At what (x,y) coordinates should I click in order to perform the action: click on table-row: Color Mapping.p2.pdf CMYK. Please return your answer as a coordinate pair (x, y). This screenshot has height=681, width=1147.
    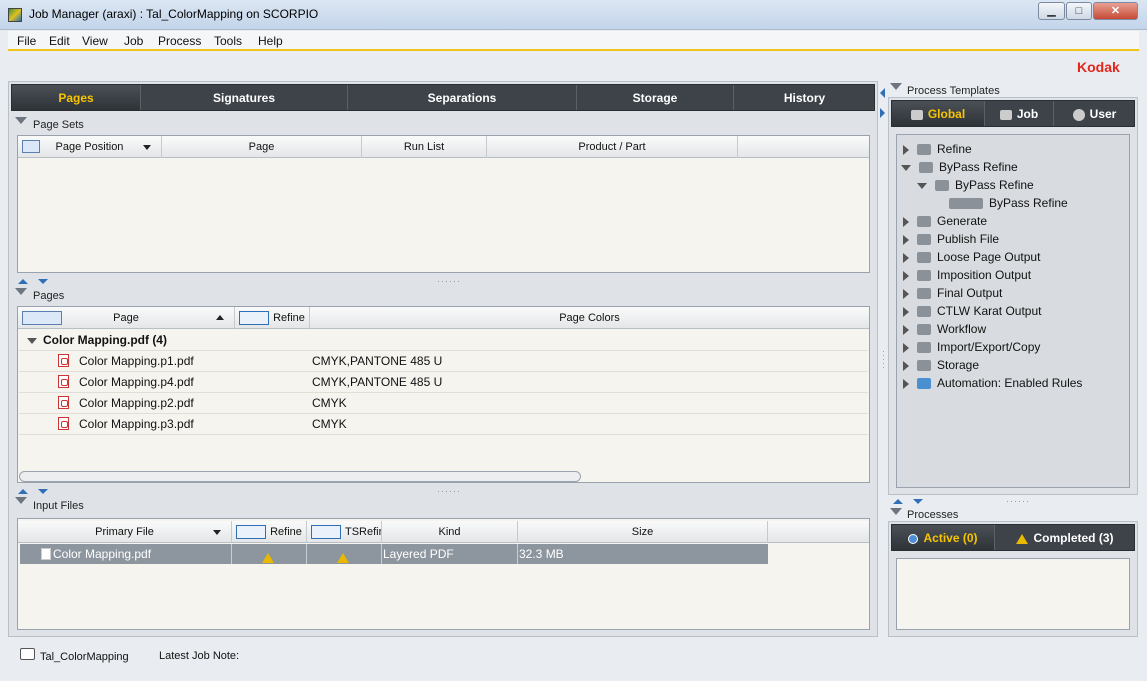
    Looking at the image, I should click on (443, 403).